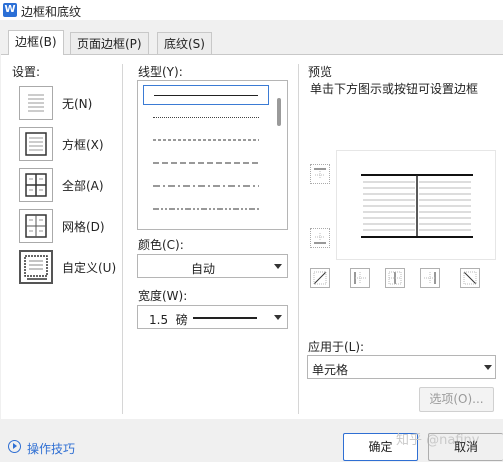 Image resolution: width=503 pixels, height=462 pixels. I want to click on apply-to-value: 单元格, so click(330, 370).